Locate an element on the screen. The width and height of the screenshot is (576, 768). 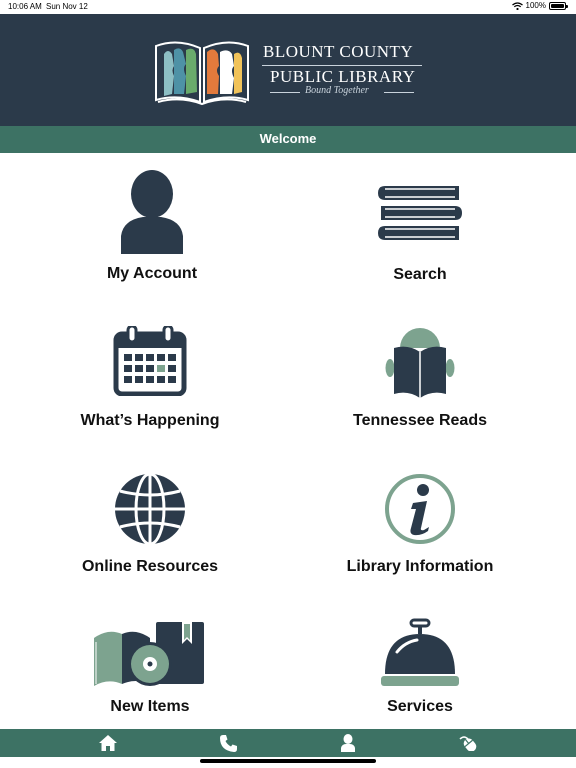
tile-services: Services is located at coordinates (420, 670).